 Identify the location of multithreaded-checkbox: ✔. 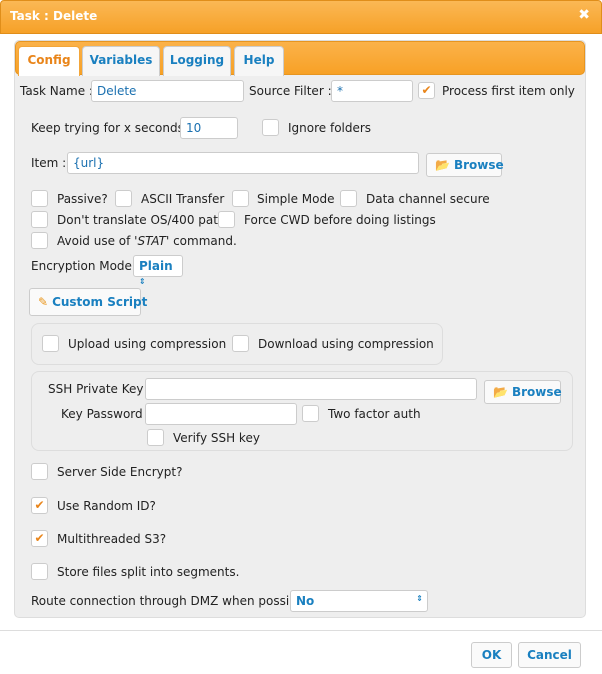
(39, 538).